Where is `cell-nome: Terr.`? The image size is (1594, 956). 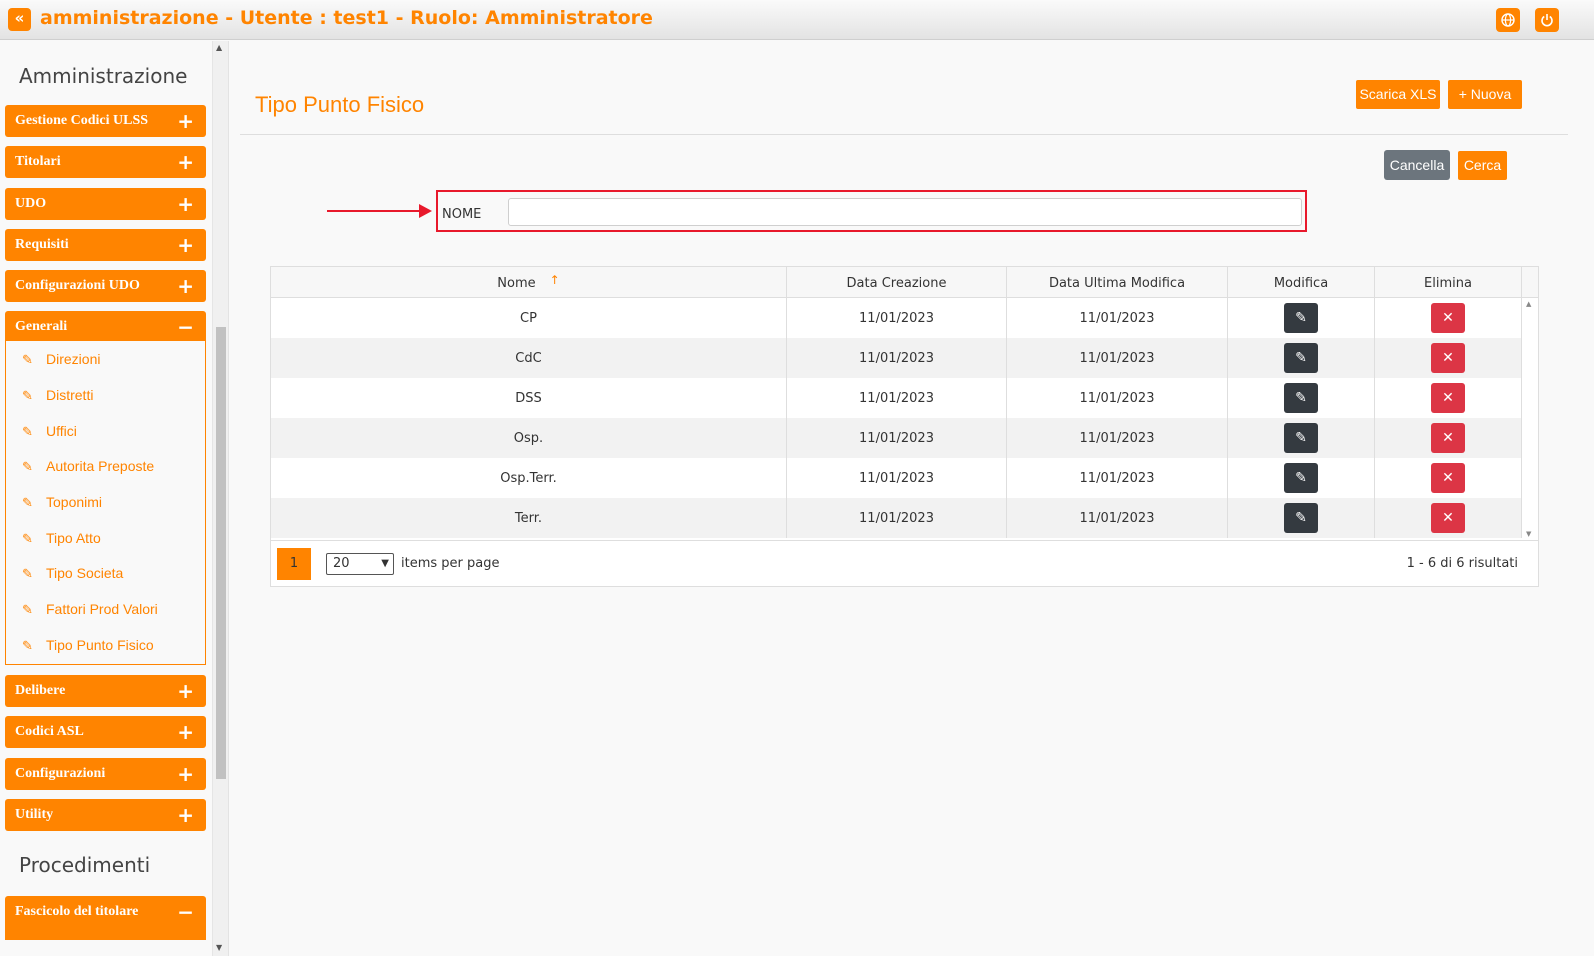 cell-nome: Terr. is located at coordinates (529, 518).